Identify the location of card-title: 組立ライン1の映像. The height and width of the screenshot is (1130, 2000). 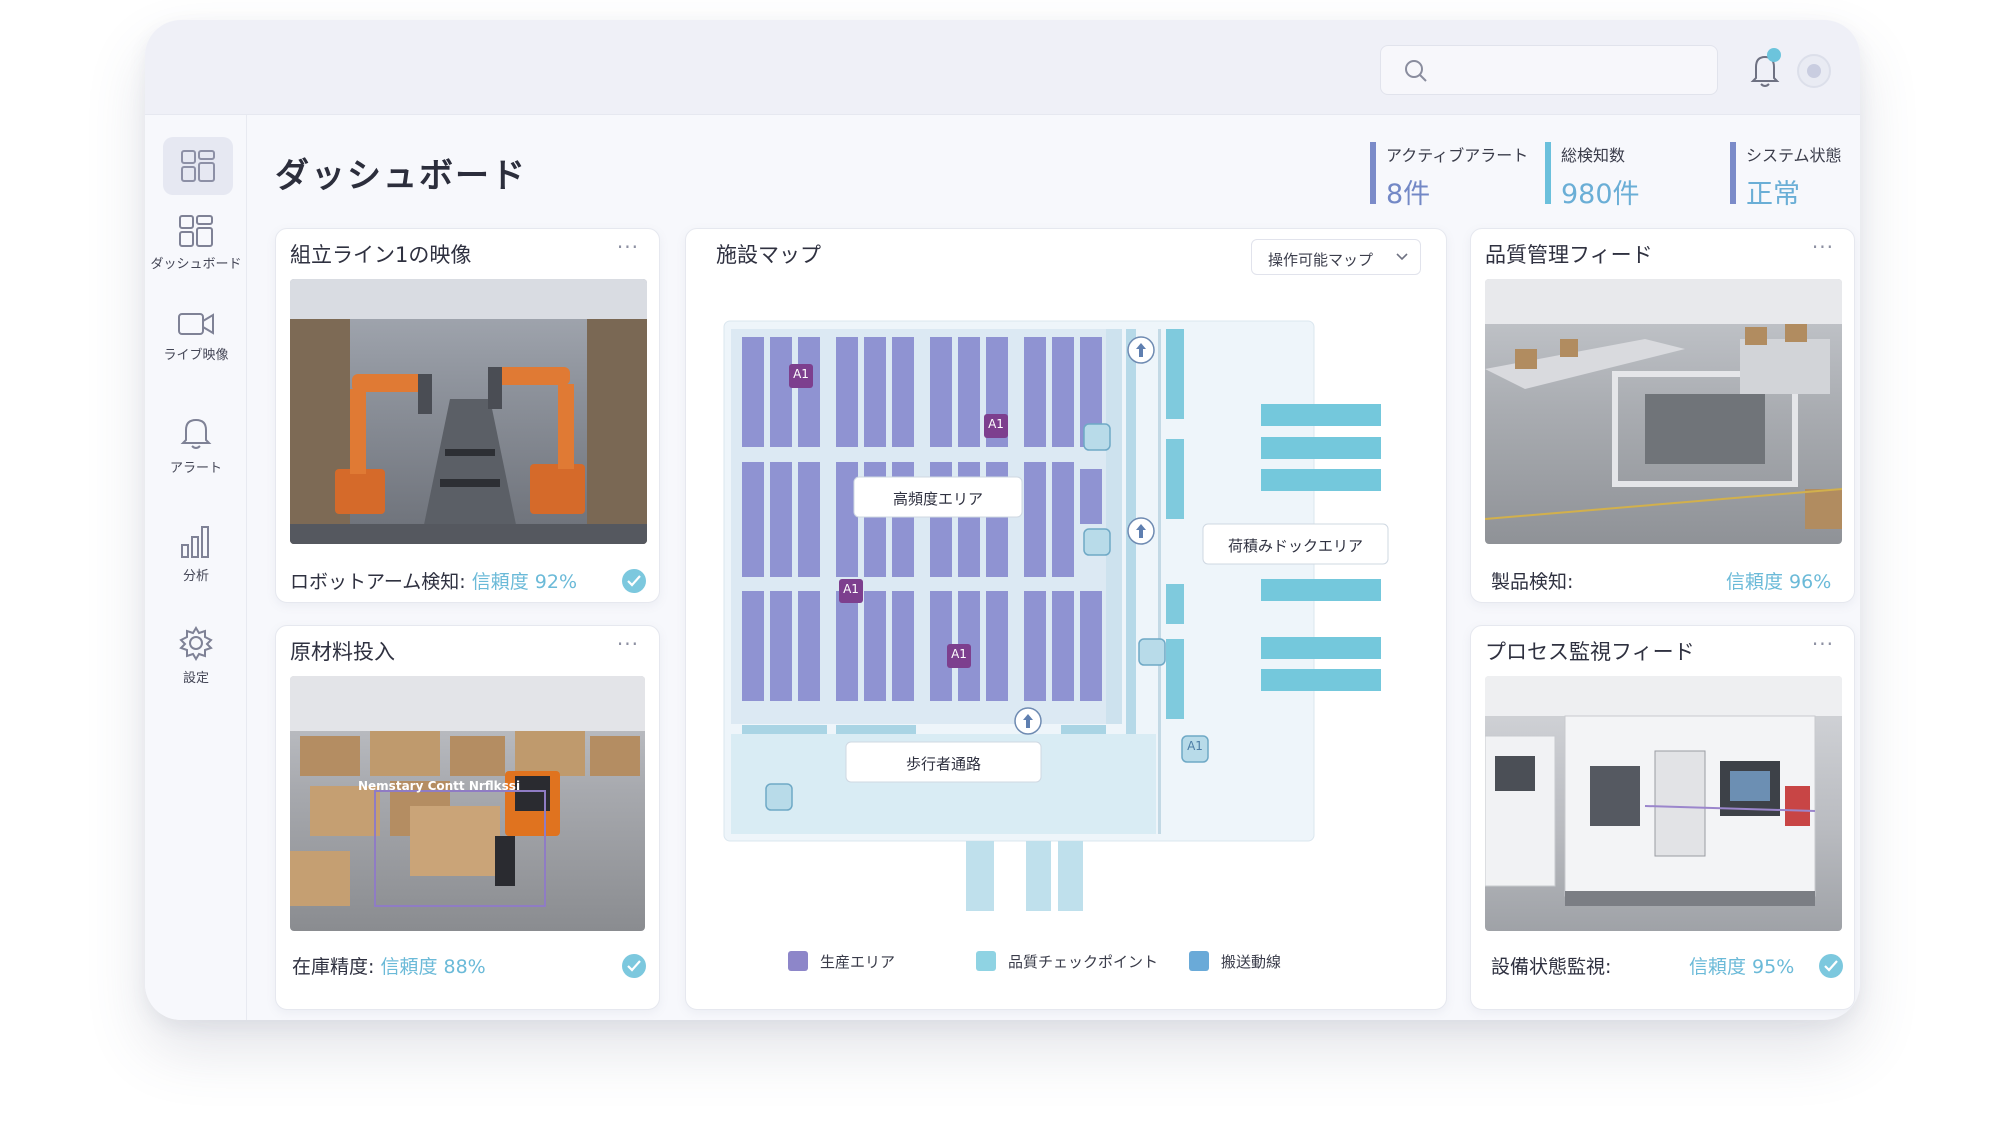
(381, 255).